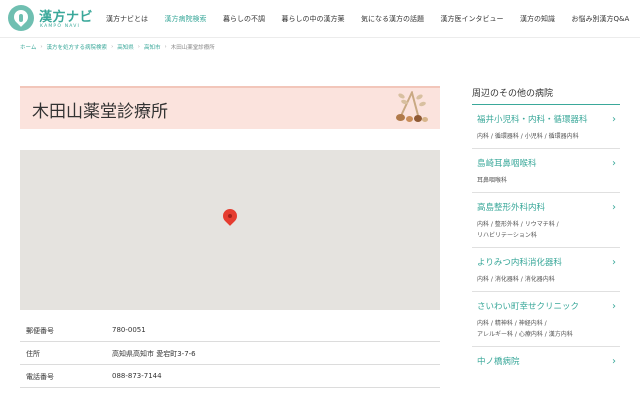 This screenshot has width=640, height=400. I want to click on nav-about: 漢方ナビとは, so click(127, 19).